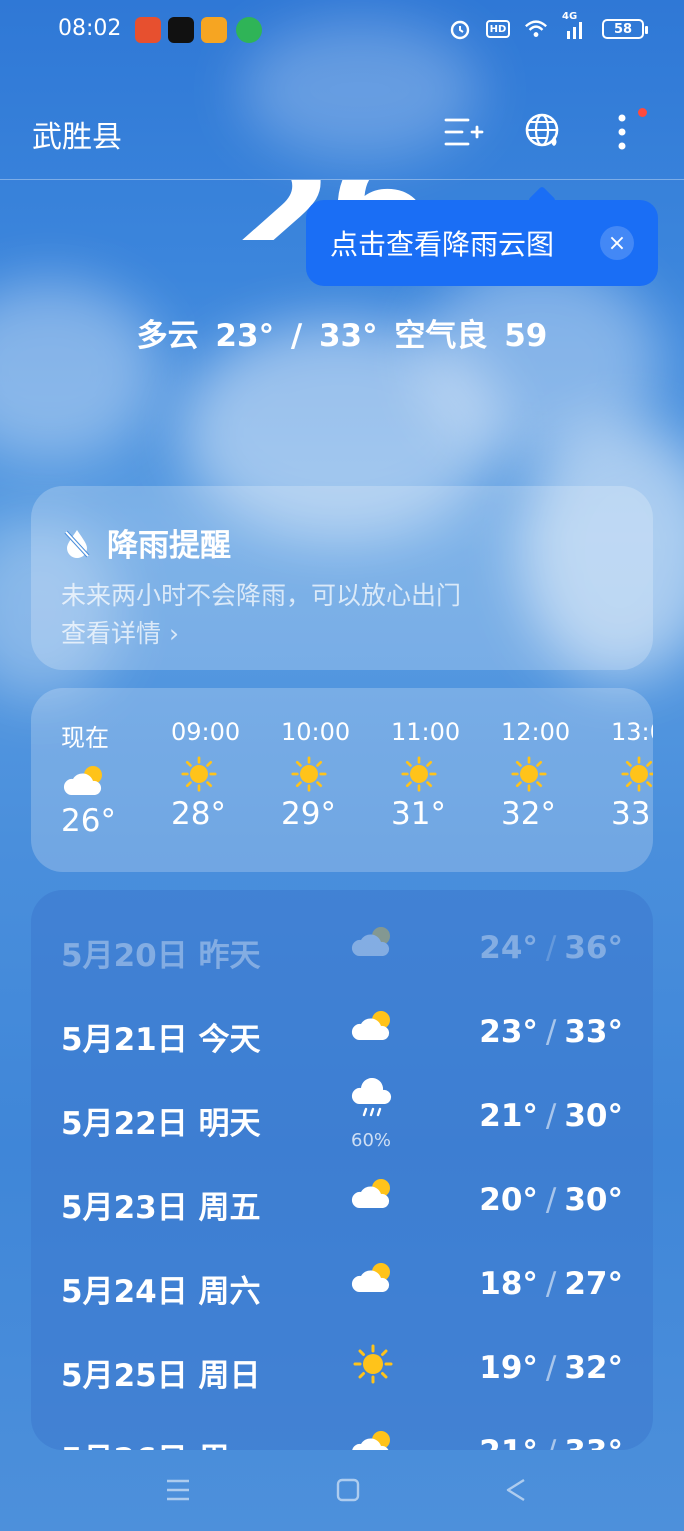 The height and width of the screenshot is (1531, 684). Describe the element at coordinates (214, 30) in the screenshot. I see `video-app-icon` at that location.